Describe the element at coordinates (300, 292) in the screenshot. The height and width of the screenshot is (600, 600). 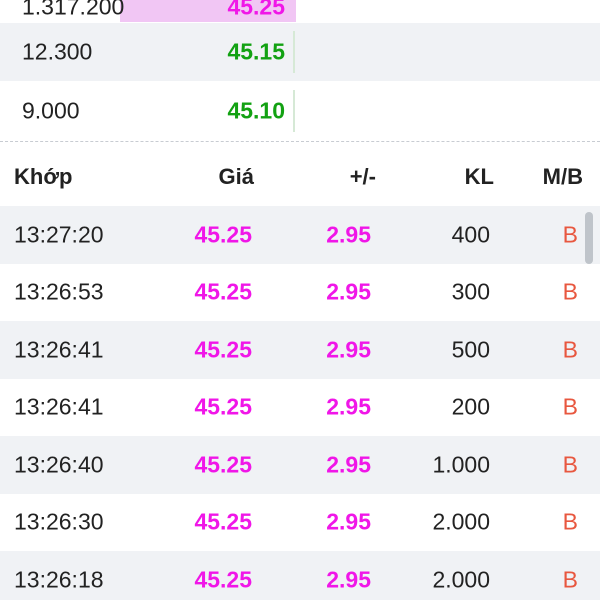
I see `table-row: 13:26:53 45.25 2.95 300 B` at that location.